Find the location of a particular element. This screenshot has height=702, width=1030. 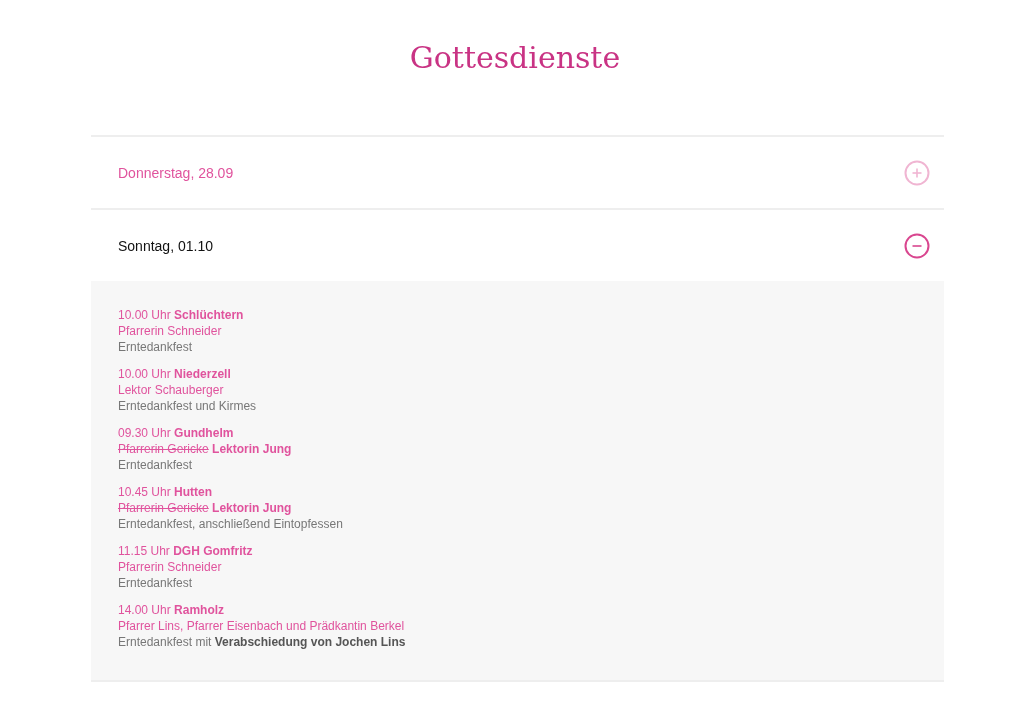

service-note: Erntedankfest, anschließend Eintopfessen is located at coordinates (231, 524).